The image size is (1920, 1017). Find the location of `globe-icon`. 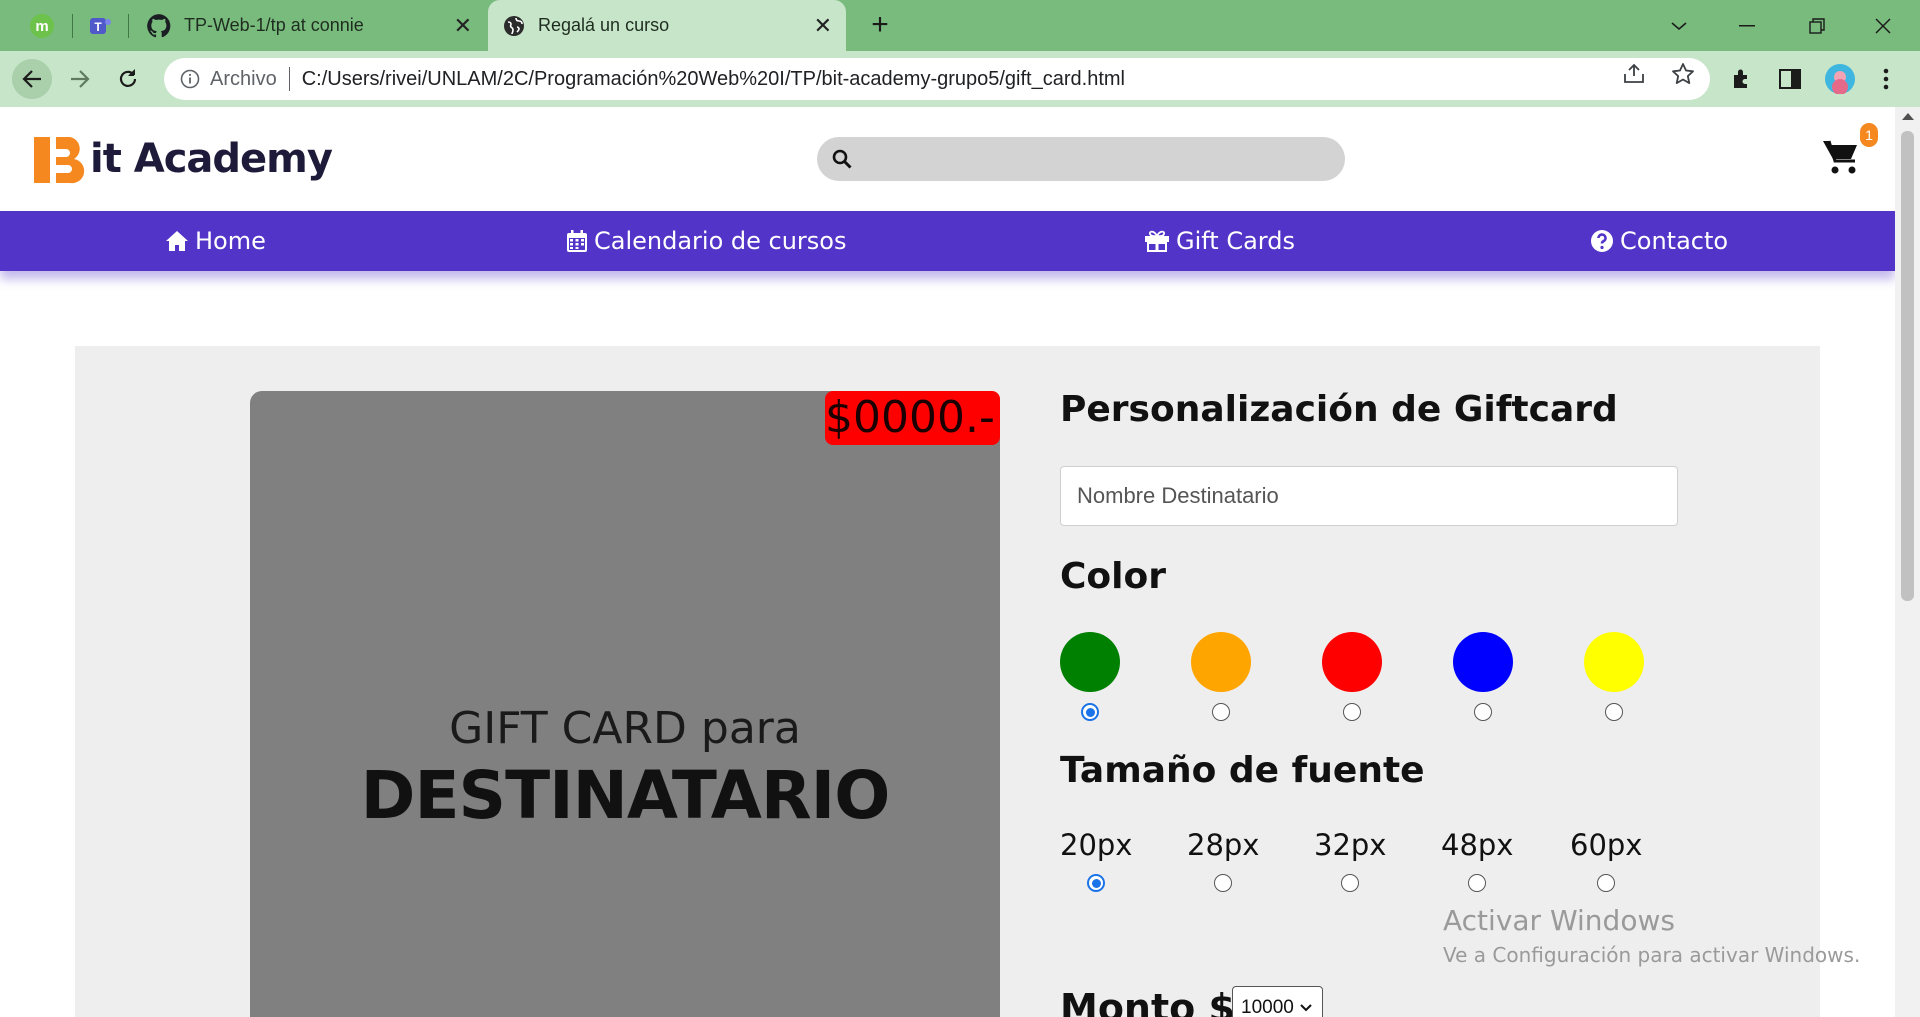

globe-icon is located at coordinates (514, 25).